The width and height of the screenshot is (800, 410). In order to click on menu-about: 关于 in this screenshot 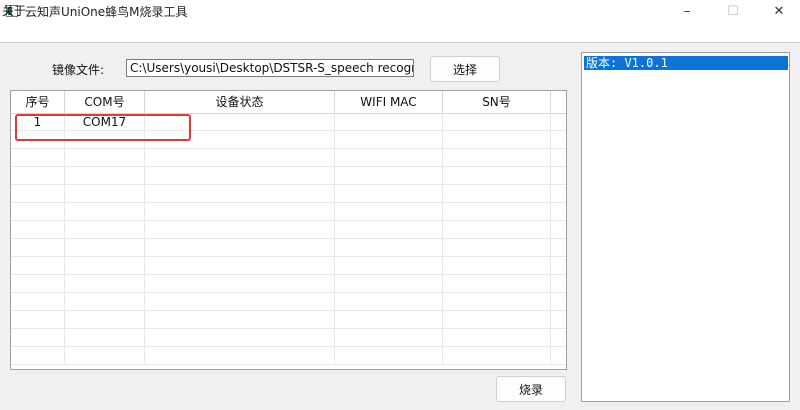, I will do `click(14, 10)`.